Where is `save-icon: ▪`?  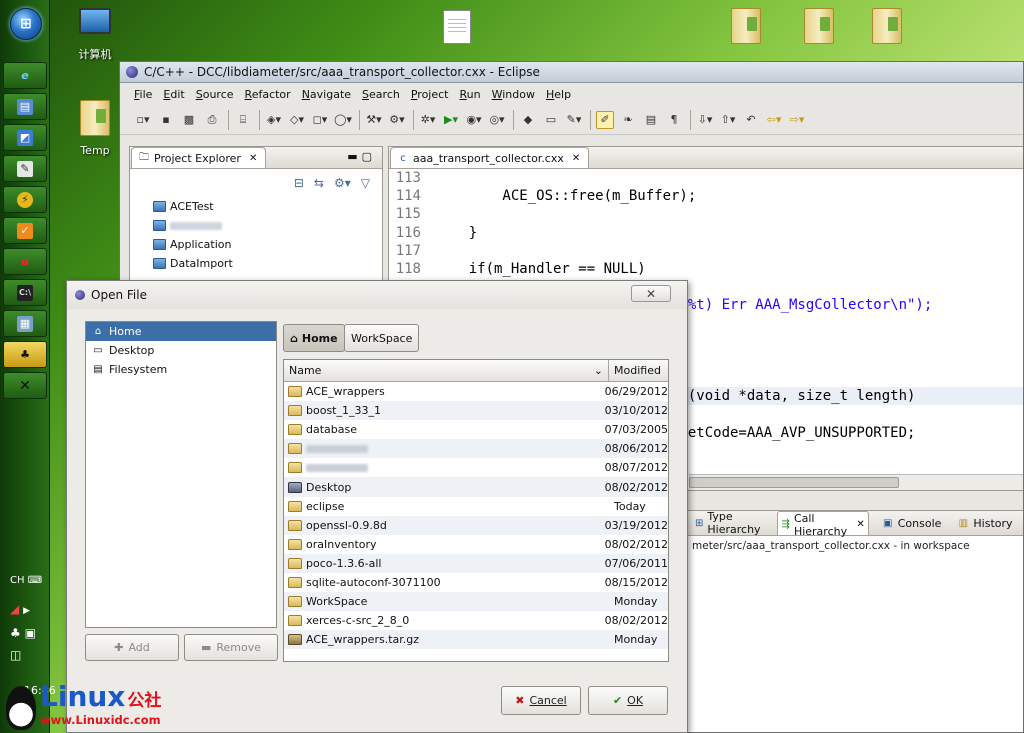 save-icon: ▪ is located at coordinates (166, 120).